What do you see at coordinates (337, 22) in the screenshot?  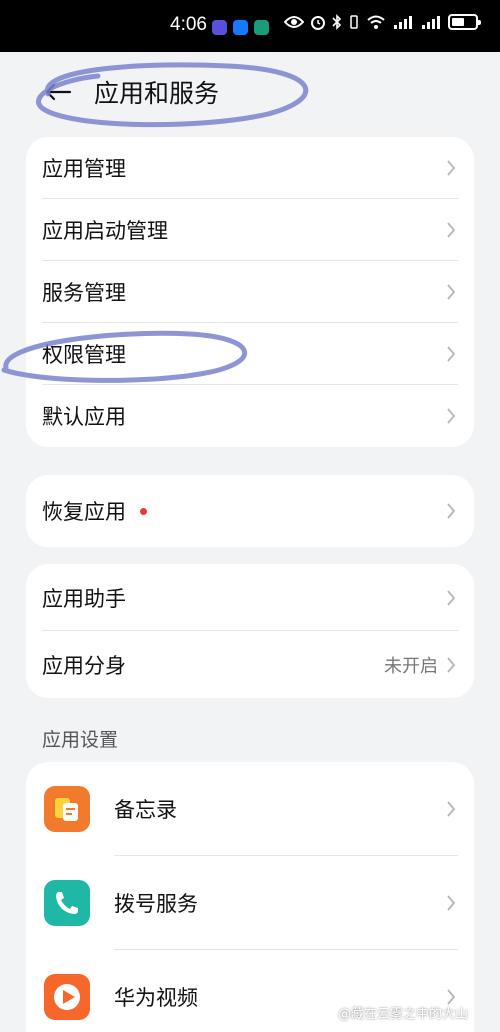 I see `bluetooth-icon` at bounding box center [337, 22].